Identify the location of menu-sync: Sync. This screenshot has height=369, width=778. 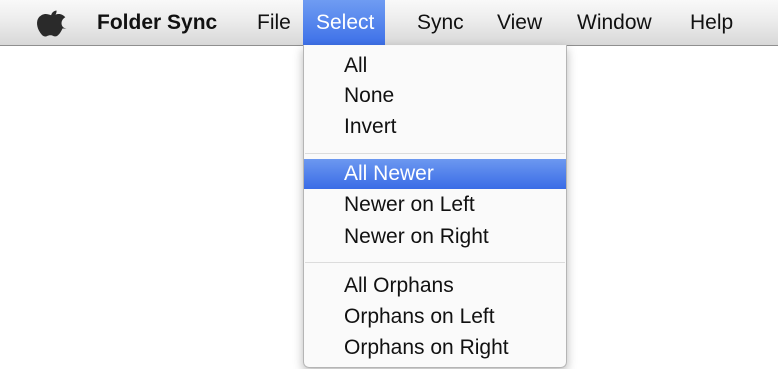
(440, 22).